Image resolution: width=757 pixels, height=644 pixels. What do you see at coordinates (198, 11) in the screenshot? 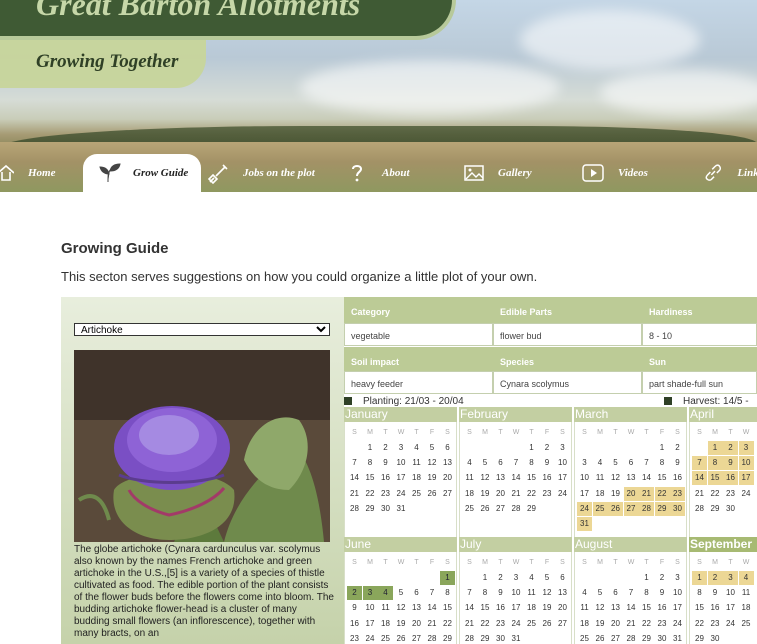
I see `site-title: Great Barton Allotments` at bounding box center [198, 11].